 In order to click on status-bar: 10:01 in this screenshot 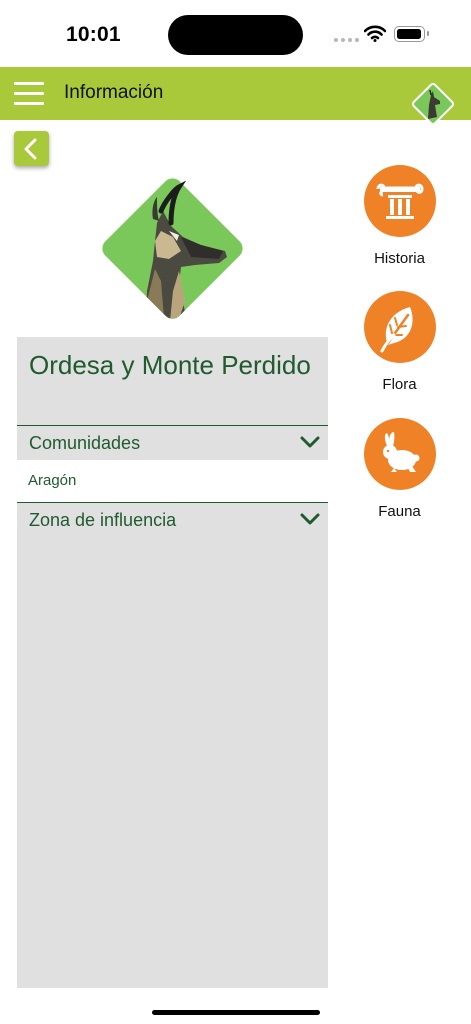, I will do `click(235, 33)`.